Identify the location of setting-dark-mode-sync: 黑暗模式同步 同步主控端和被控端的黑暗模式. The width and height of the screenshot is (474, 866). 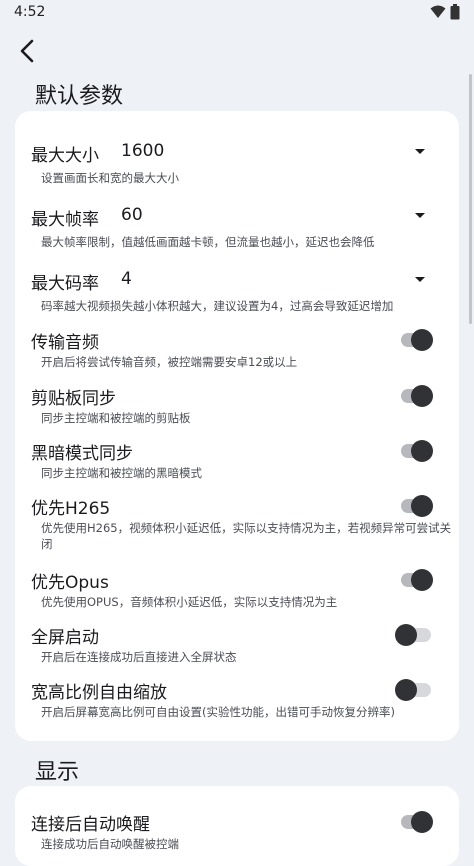
(241, 461).